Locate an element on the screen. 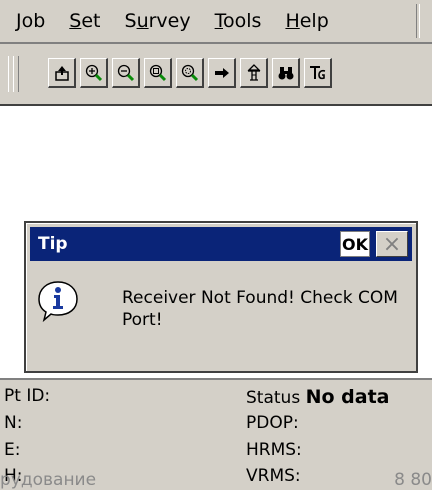  dialog-title: Tip is located at coordinates (53, 244).